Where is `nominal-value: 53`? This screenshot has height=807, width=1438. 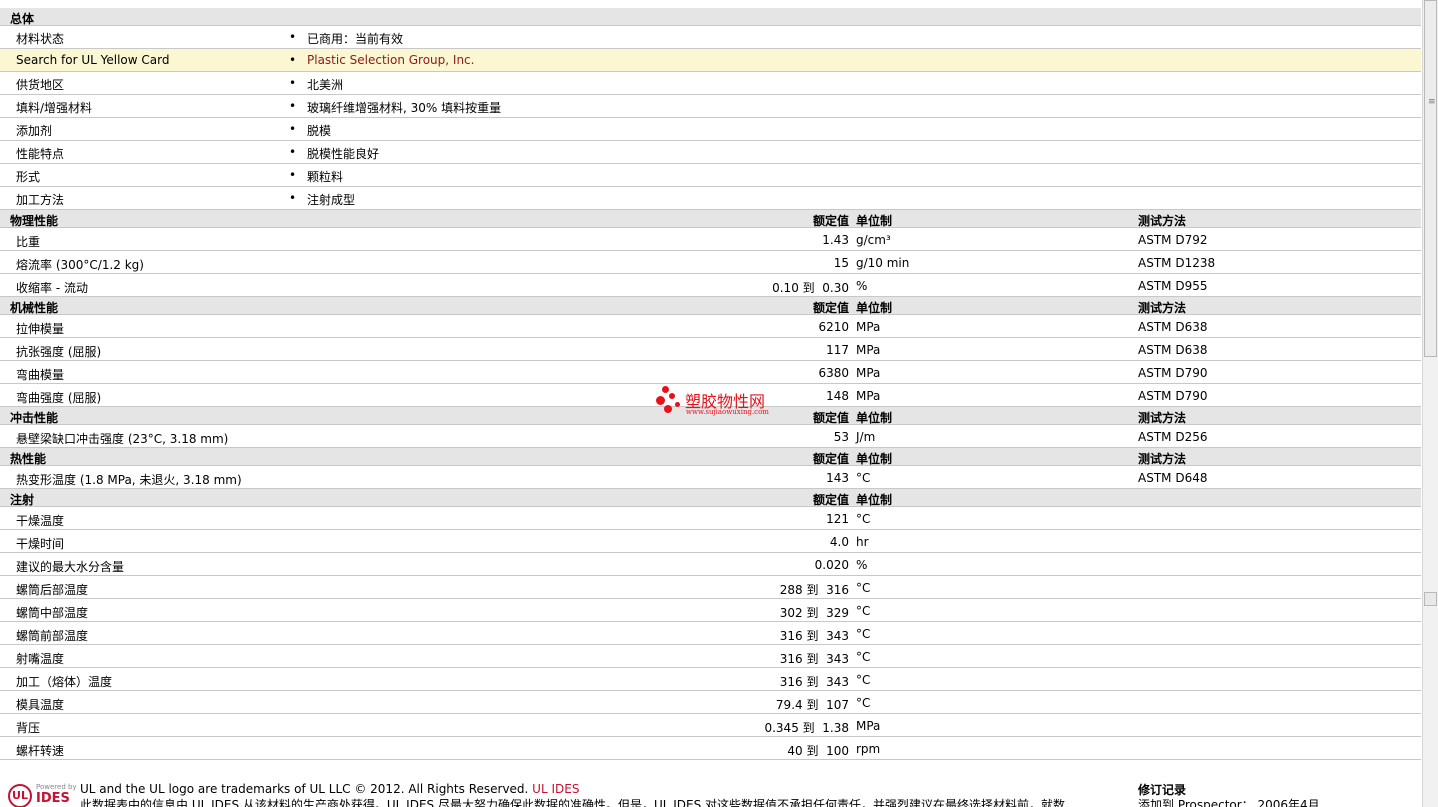 nominal-value: 53 is located at coordinates (841, 437).